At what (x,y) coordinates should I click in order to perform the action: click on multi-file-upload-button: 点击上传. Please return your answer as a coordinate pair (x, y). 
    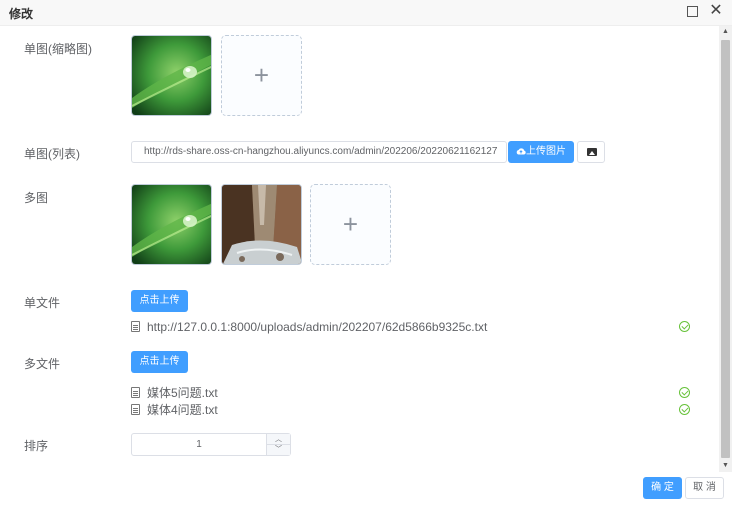
    Looking at the image, I should click on (159, 362).